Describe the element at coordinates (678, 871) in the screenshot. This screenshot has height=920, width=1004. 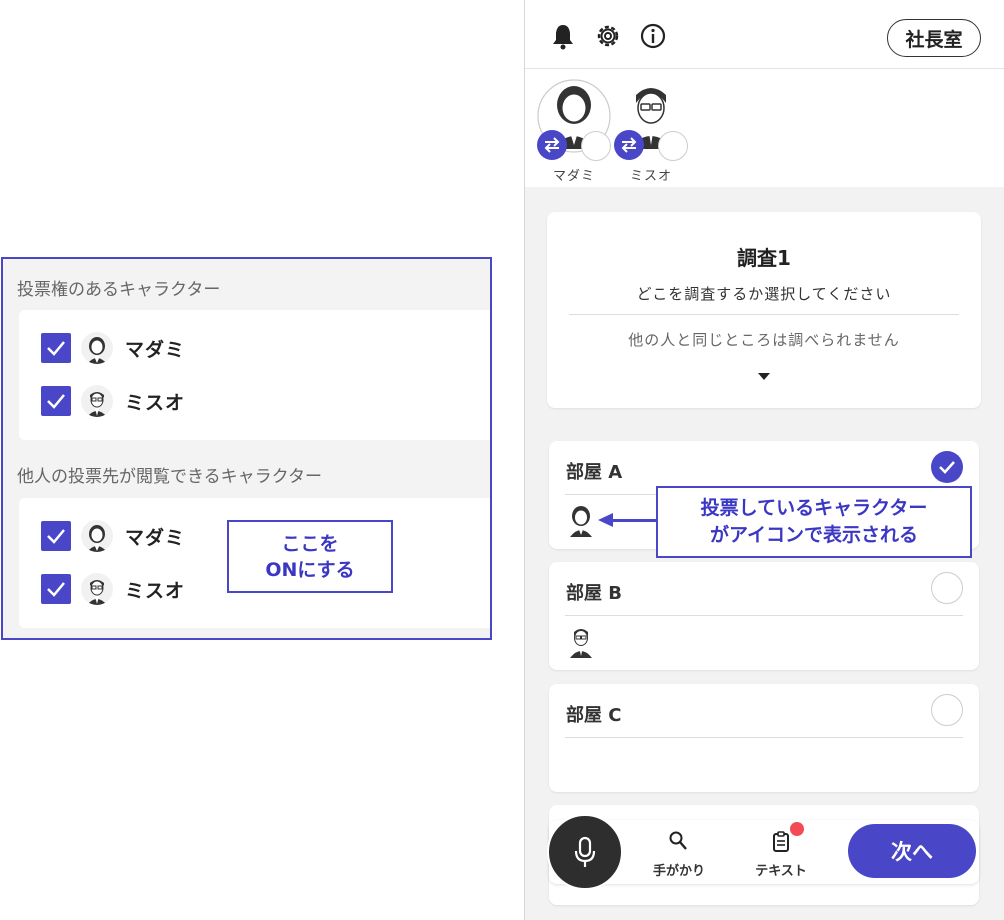
I see `clues-label: 手がかり` at that location.